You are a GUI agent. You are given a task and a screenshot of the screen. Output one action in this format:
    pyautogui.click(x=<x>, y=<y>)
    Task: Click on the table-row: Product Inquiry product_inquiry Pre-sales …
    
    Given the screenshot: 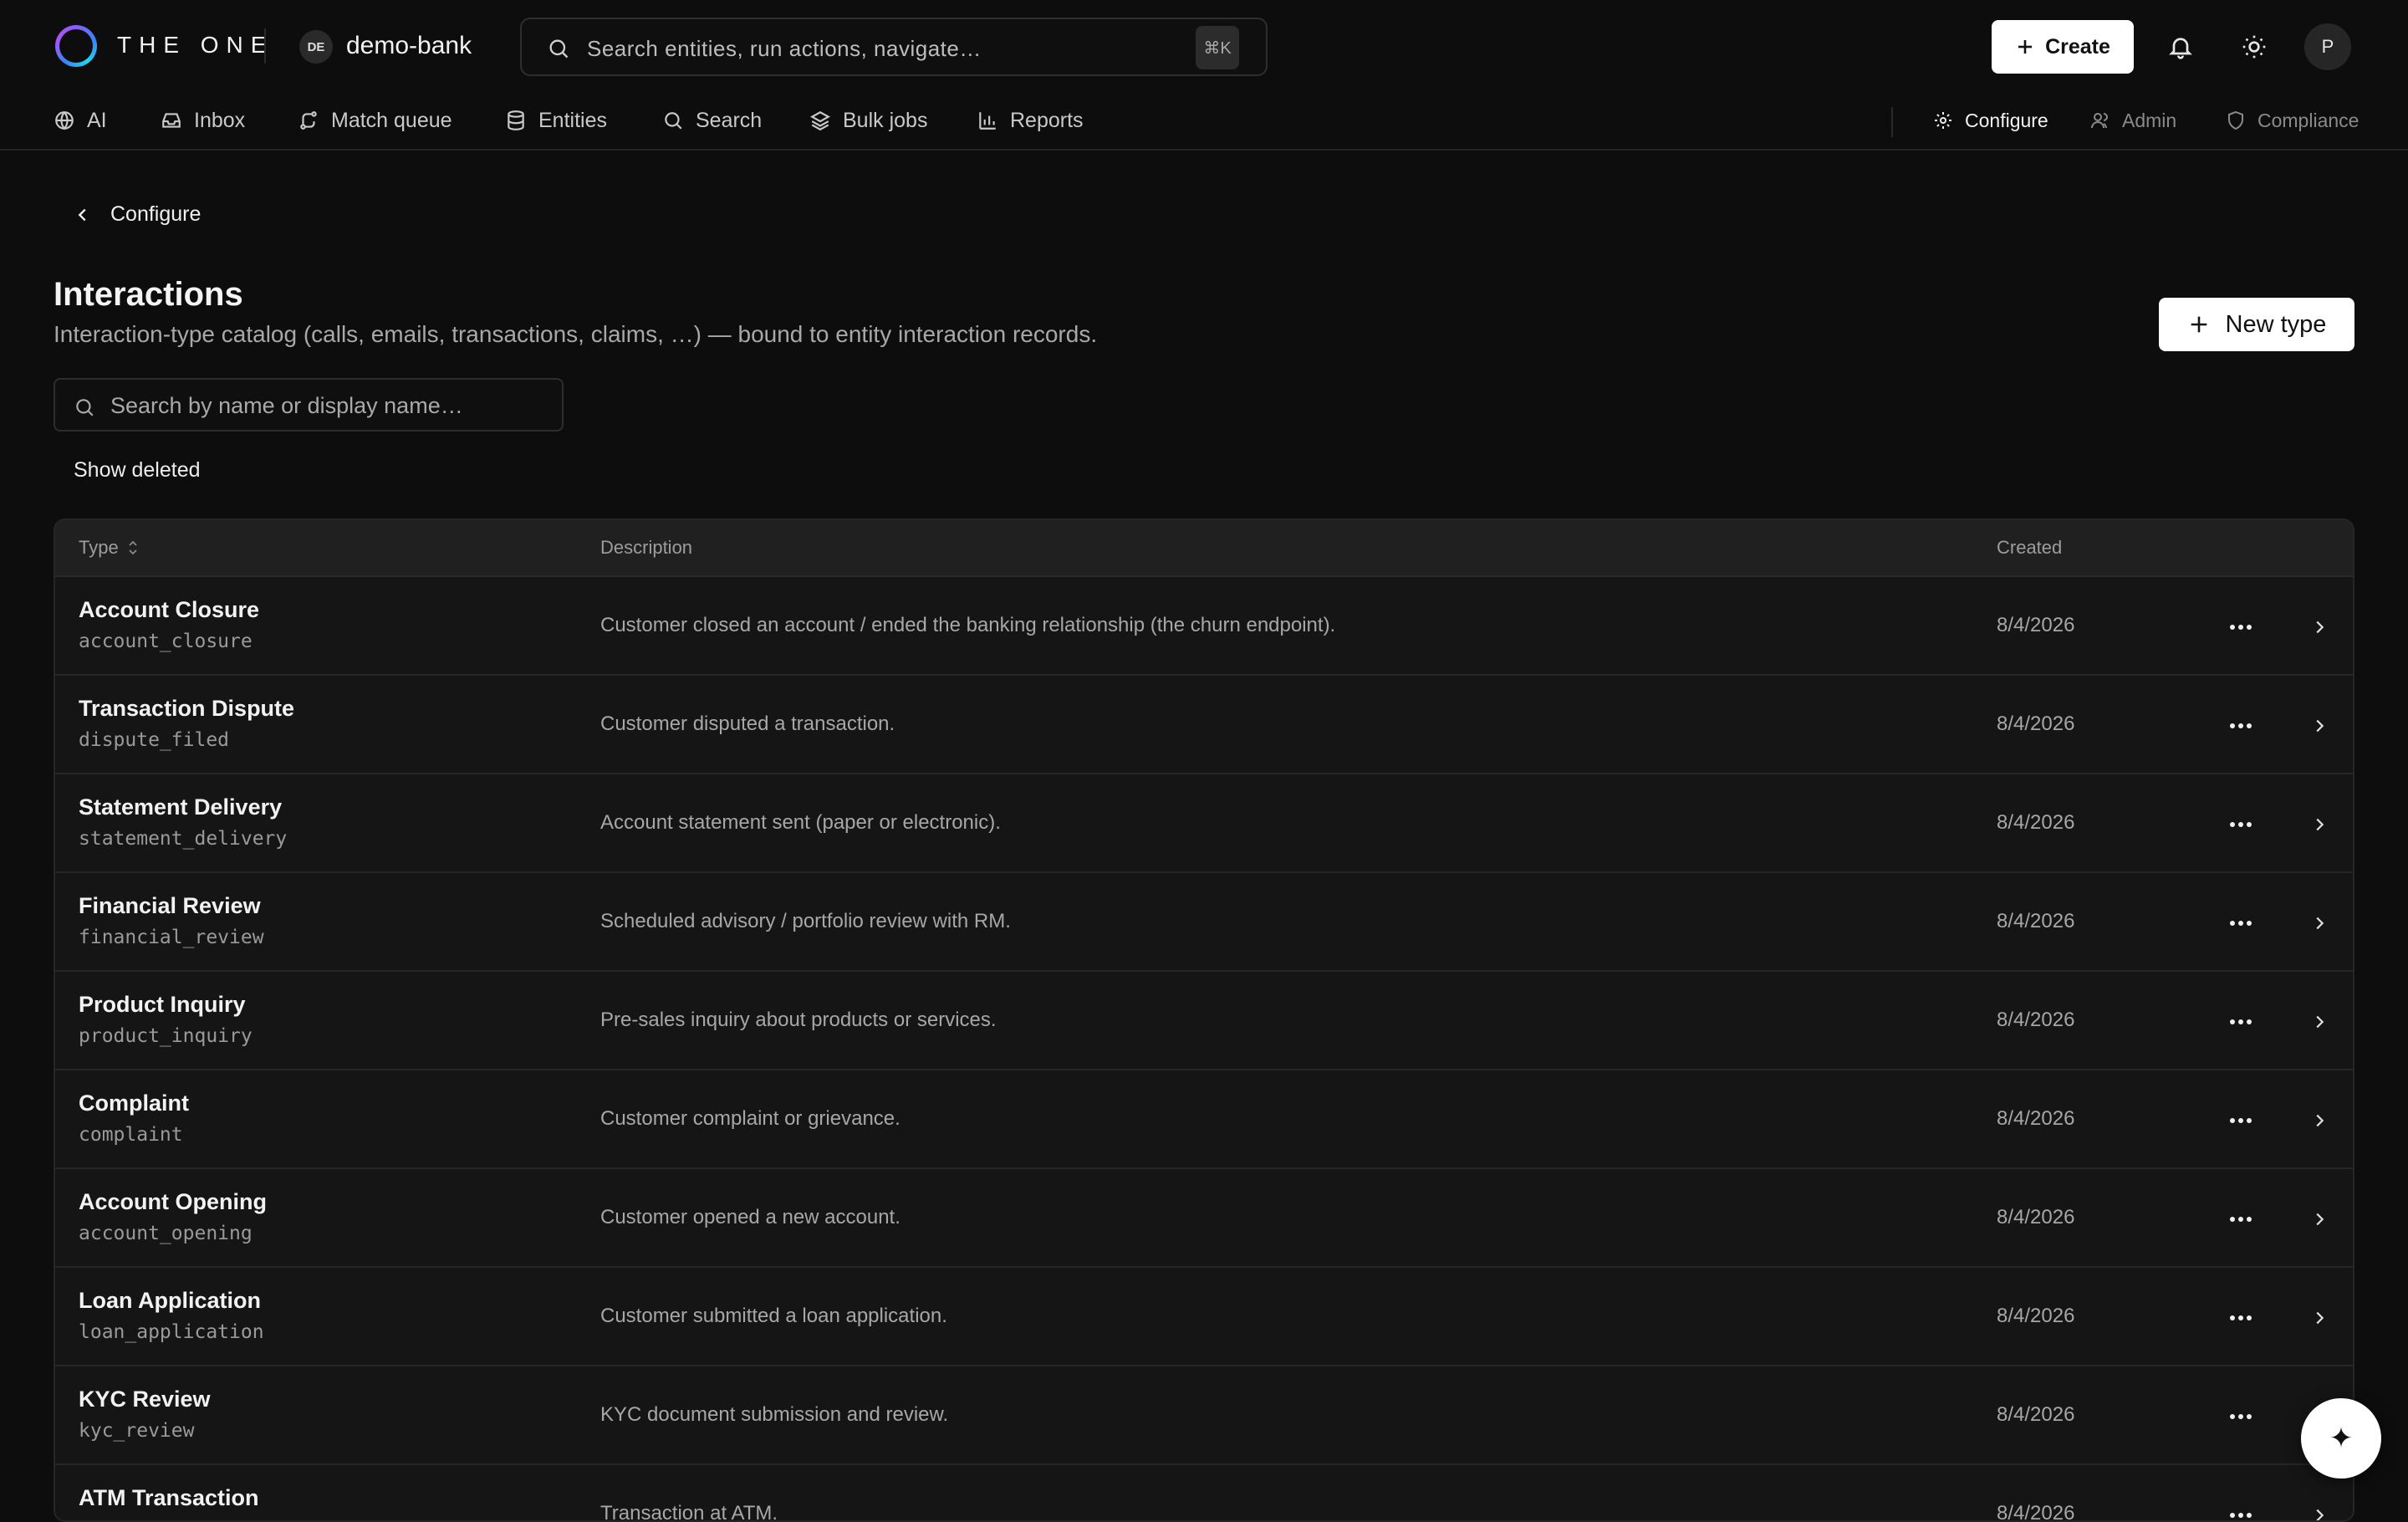 What is the action you would take?
    pyautogui.click(x=1204, y=1021)
    